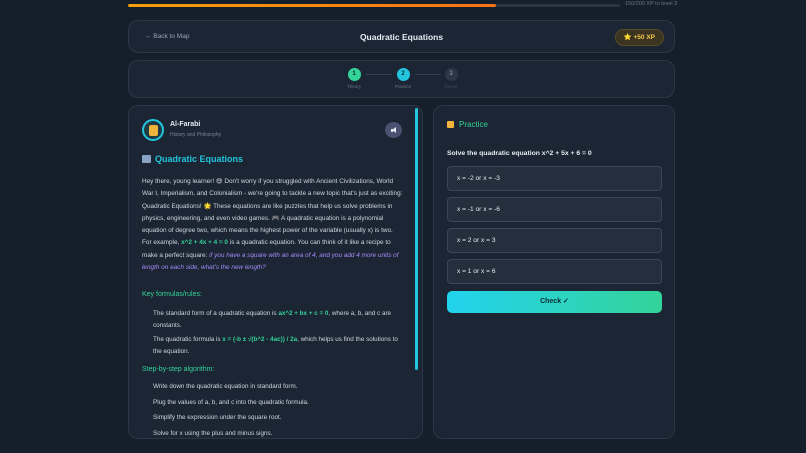  What do you see at coordinates (196, 135) in the screenshot?
I see `author-role: History and Philosophy` at bounding box center [196, 135].